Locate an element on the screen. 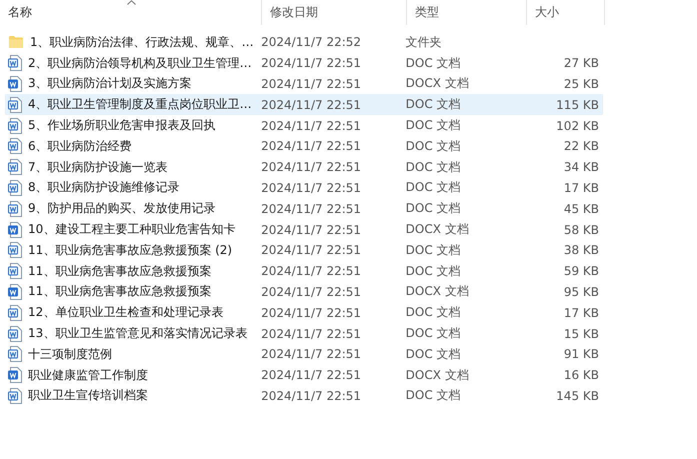  file-row: 11、职业病危害事故应急救援预案 2024/11/7 22:51 DOCX 文档 95 KB is located at coordinates (304, 292).